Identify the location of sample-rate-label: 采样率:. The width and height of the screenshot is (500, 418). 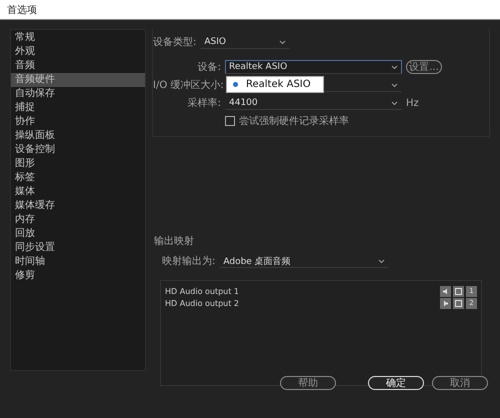
(203, 103).